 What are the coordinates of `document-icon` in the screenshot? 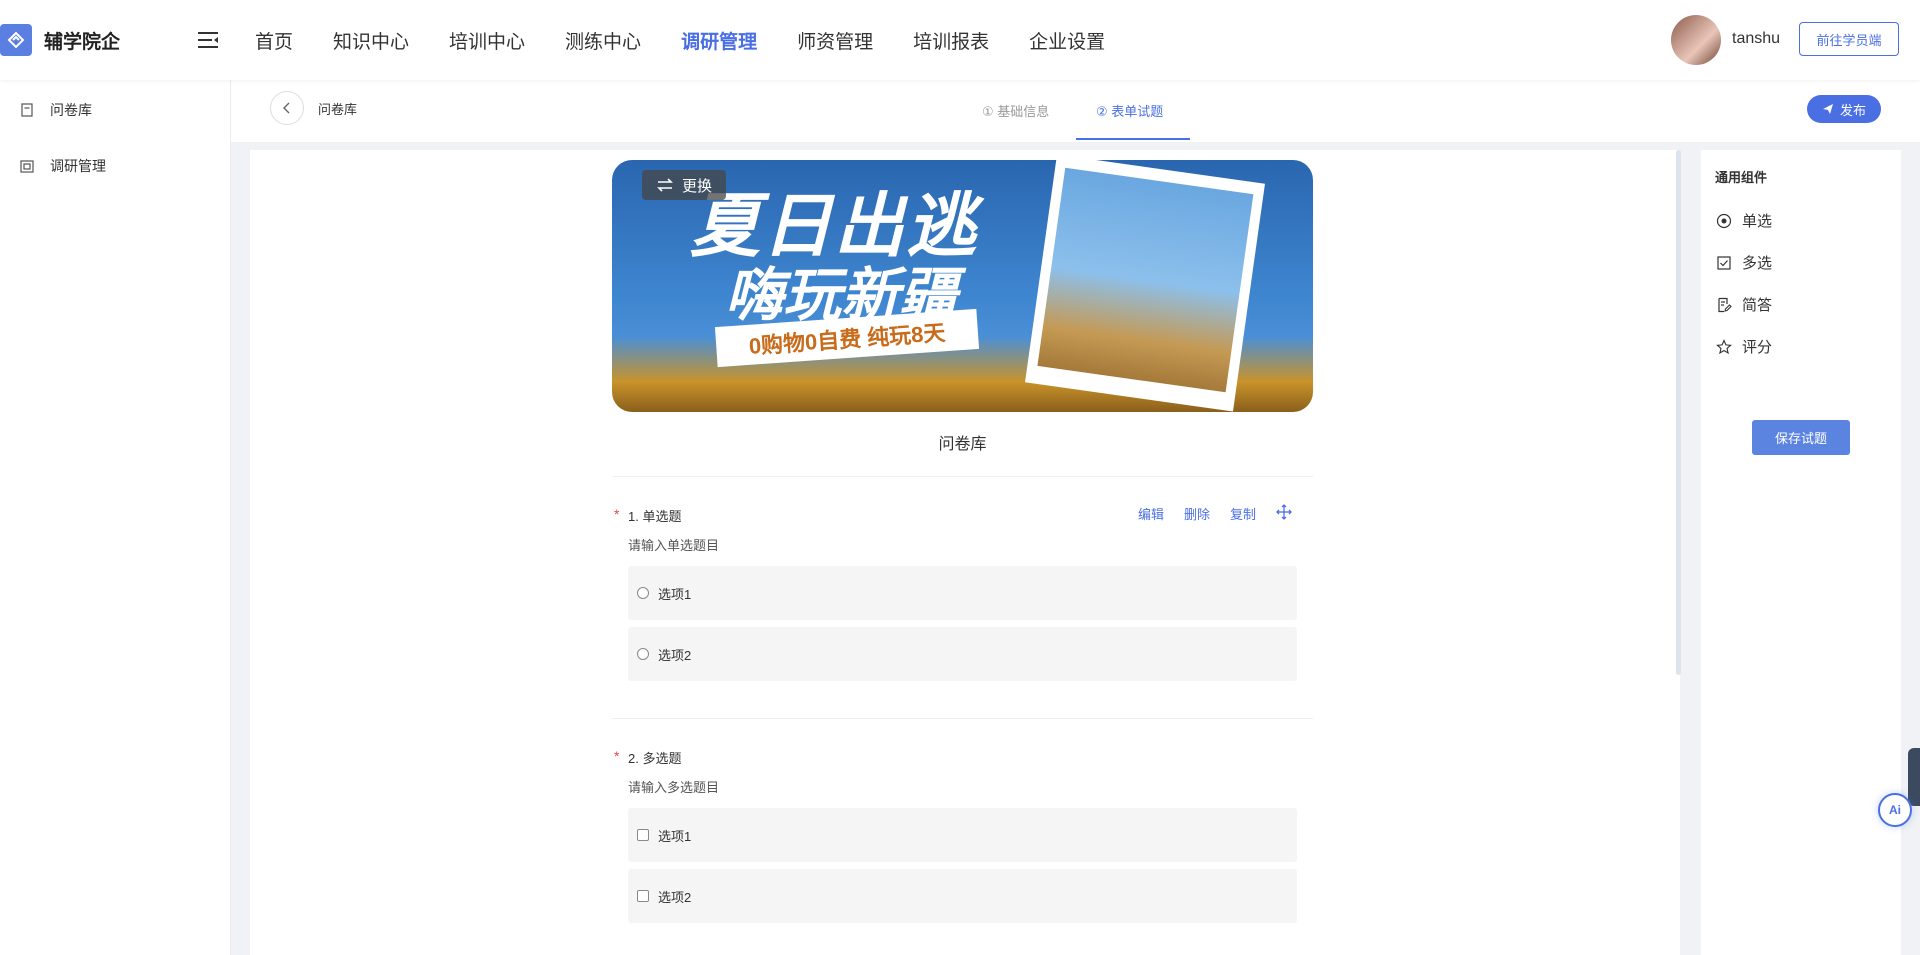 It's located at (27, 110).